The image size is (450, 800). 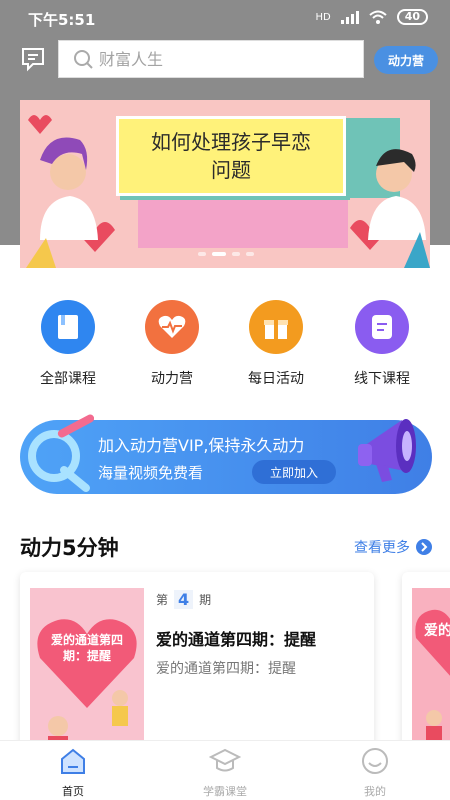 What do you see at coordinates (73, 761) in the screenshot?
I see `home-icon` at bounding box center [73, 761].